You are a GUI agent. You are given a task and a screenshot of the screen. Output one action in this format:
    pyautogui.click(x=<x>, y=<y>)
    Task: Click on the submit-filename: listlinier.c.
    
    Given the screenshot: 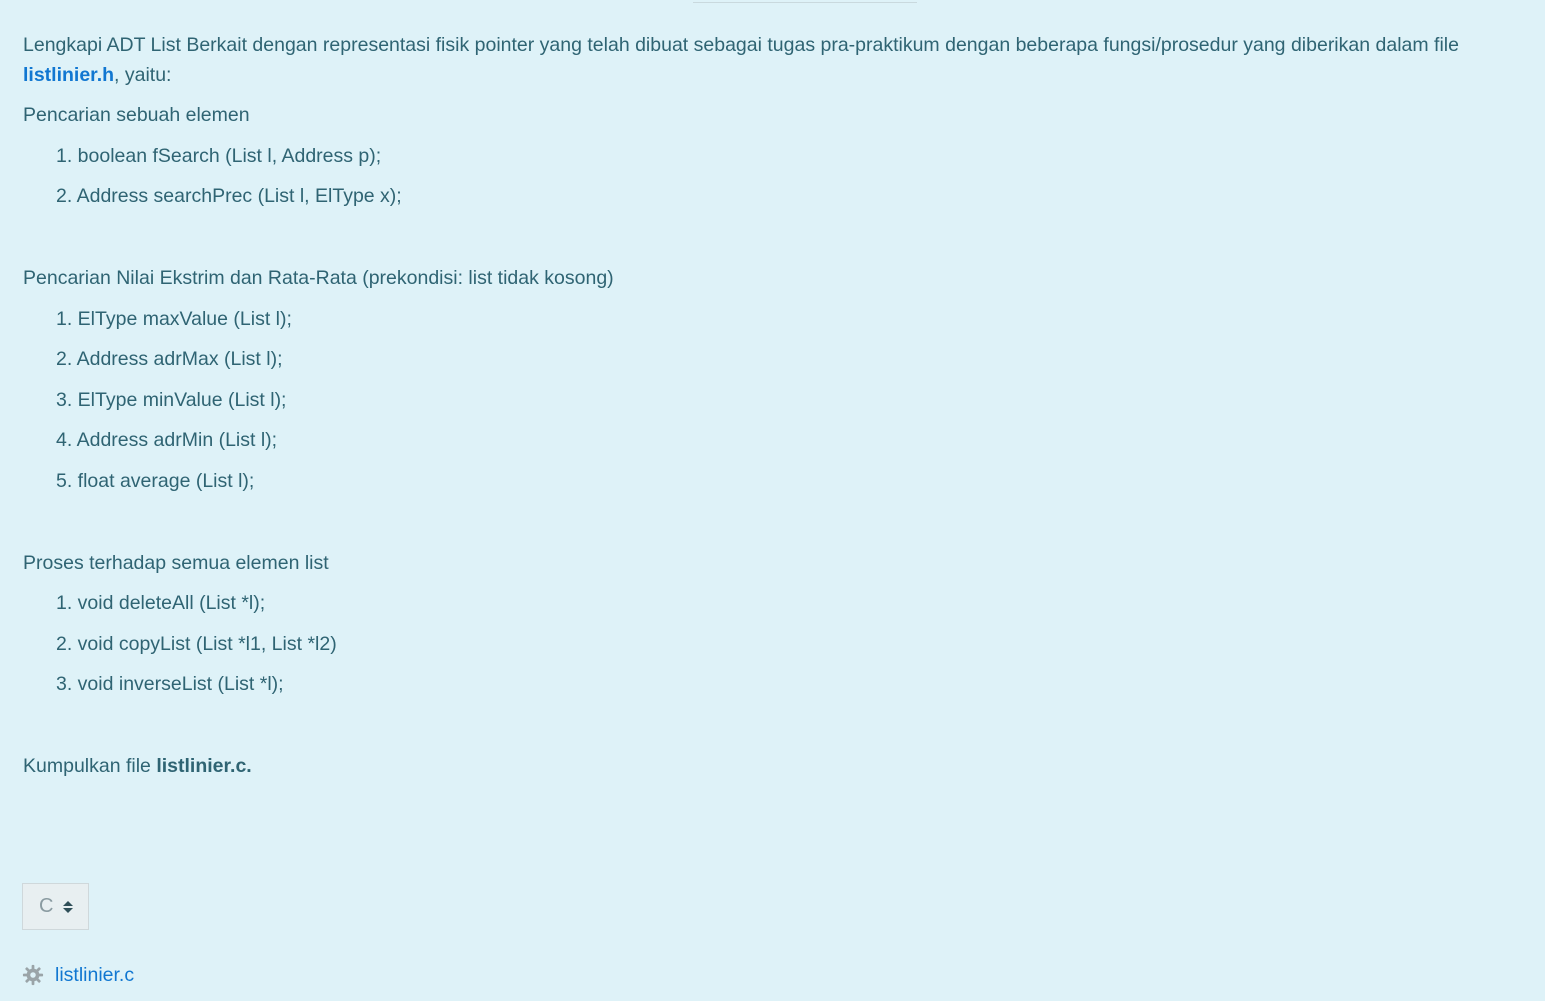 What is the action you would take?
    pyautogui.click(x=204, y=766)
    